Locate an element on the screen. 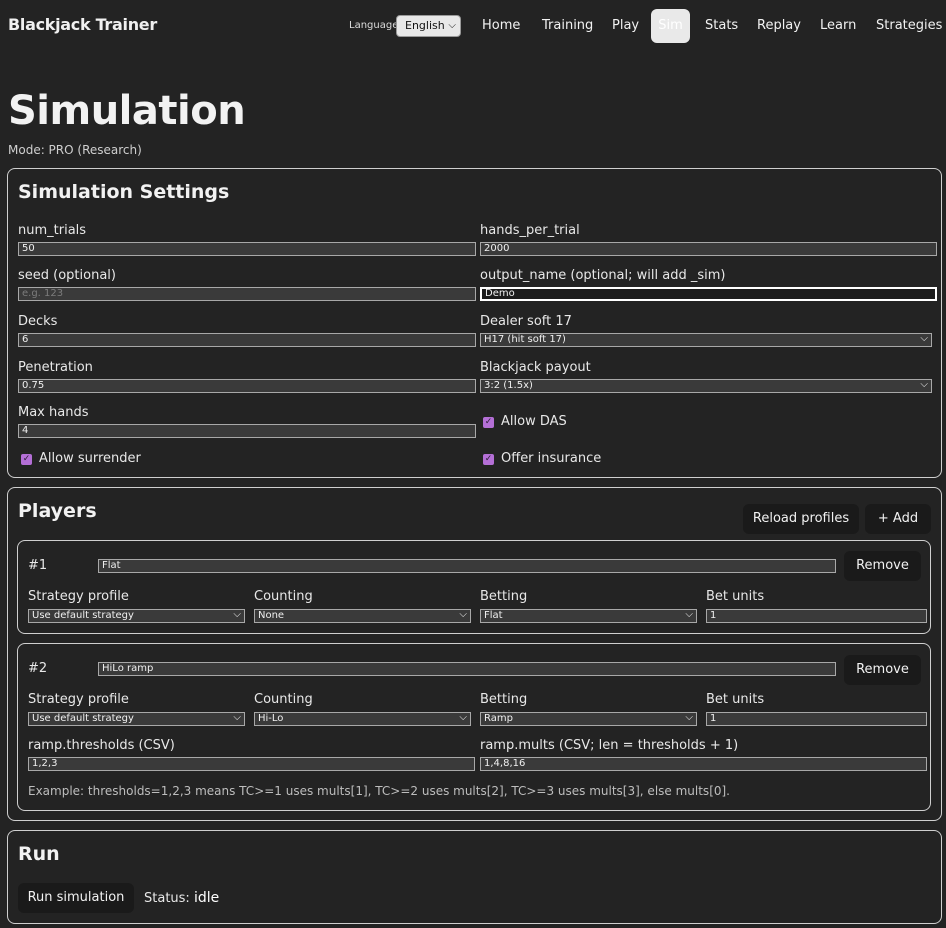 The width and height of the screenshot is (946, 928). add-player-button: + Add is located at coordinates (898, 519).